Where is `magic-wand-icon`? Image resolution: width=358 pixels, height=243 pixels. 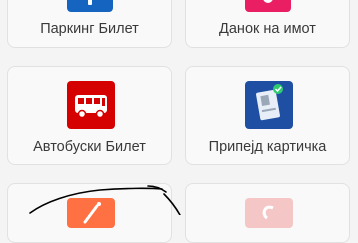
magic-wand-icon is located at coordinates (91, 213).